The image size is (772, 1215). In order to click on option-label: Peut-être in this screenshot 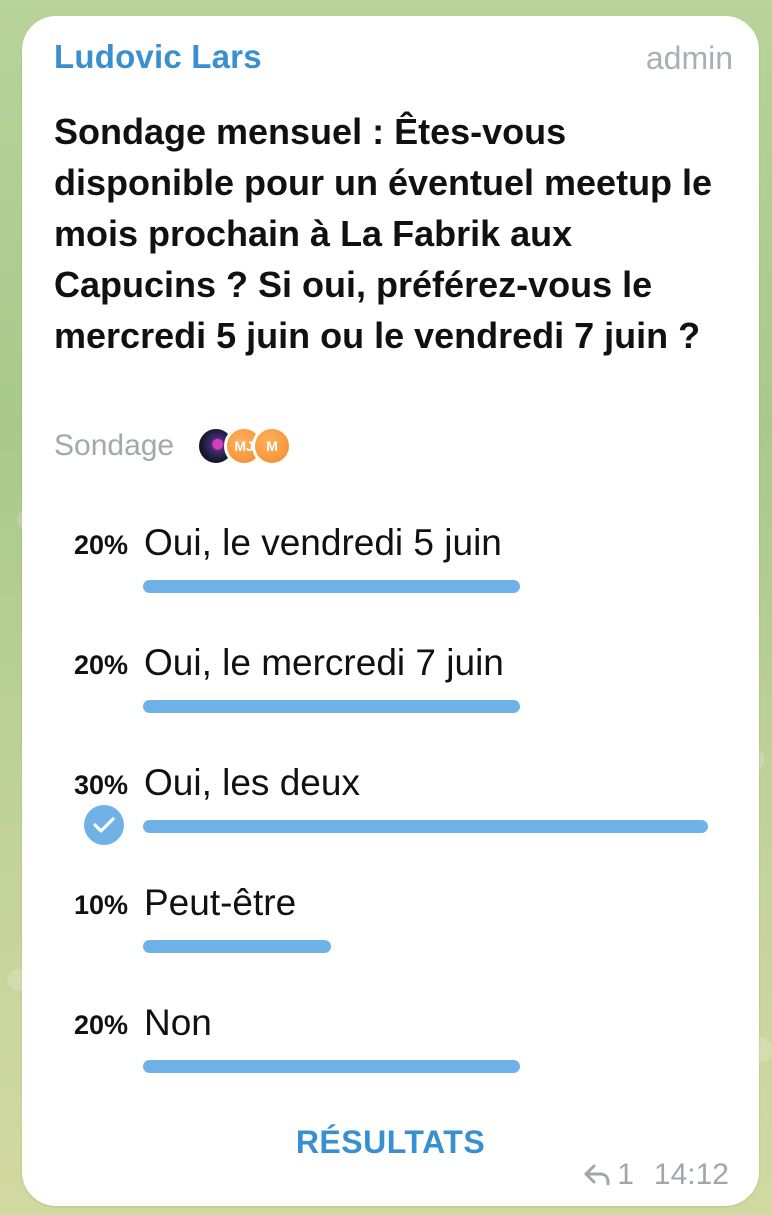, I will do `click(220, 902)`.